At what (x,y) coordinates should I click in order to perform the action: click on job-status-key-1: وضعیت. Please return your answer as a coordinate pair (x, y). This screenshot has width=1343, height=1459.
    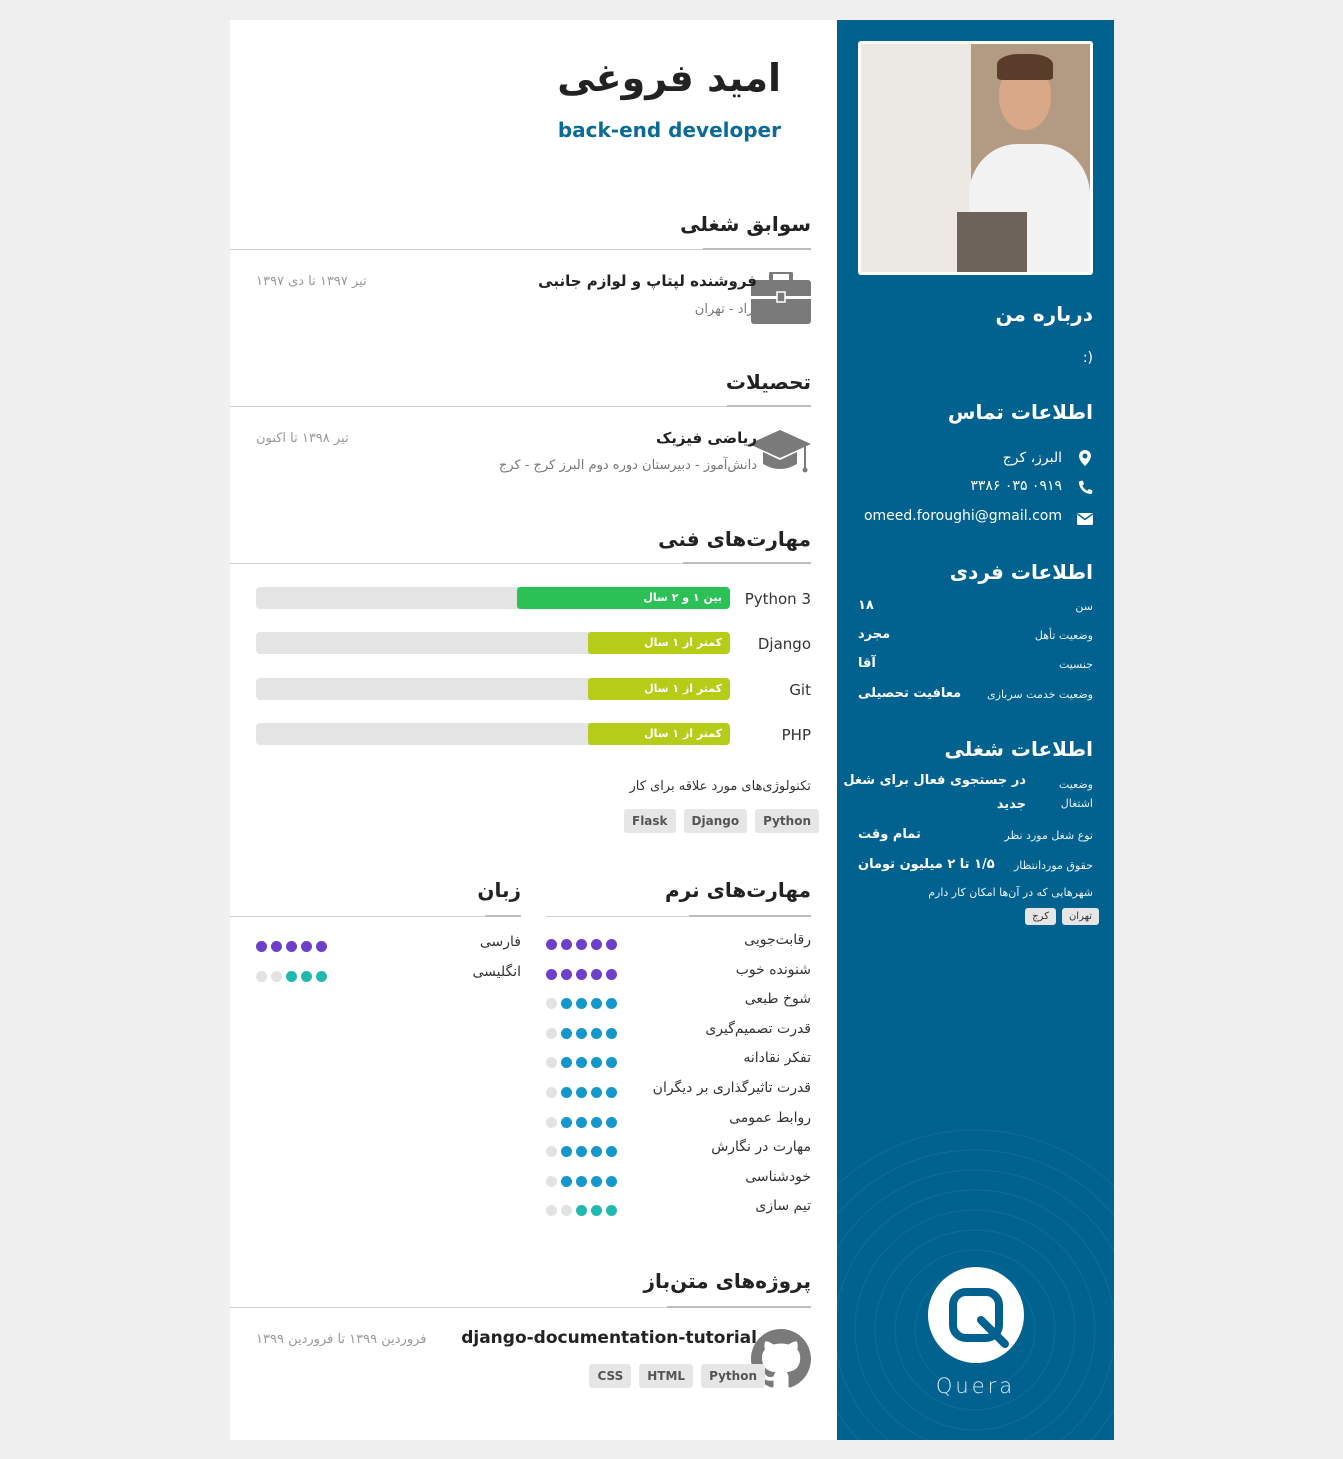
    Looking at the image, I should click on (1075, 784).